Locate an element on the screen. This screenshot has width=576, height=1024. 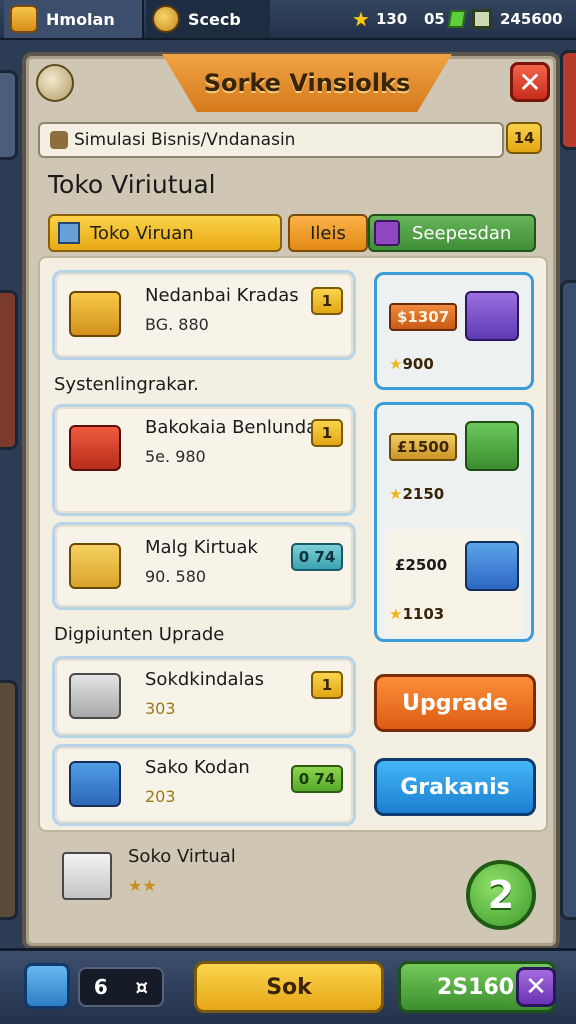
footer-item: Soko Virtual ★★ is located at coordinates (256, 881).